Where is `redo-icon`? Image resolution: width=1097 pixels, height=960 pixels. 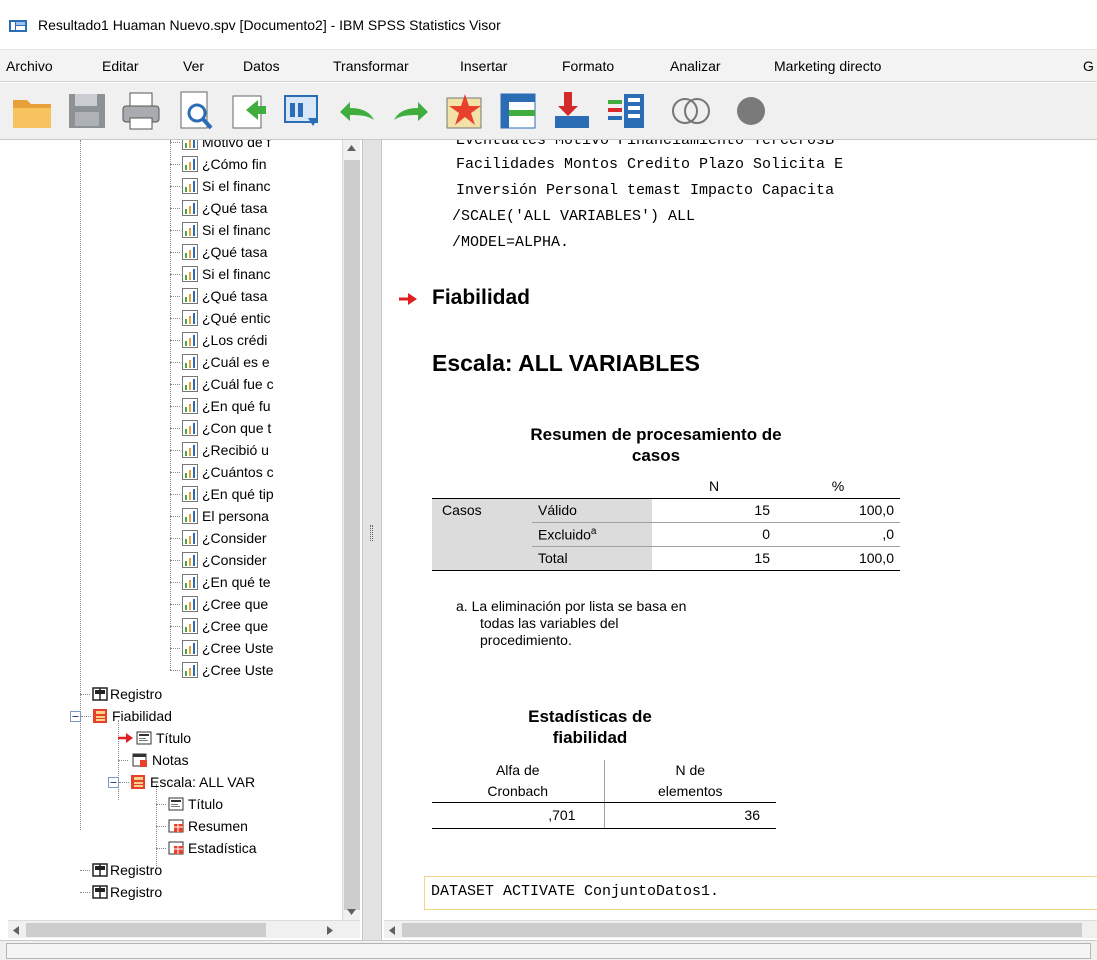
redo-icon is located at coordinates (411, 111).